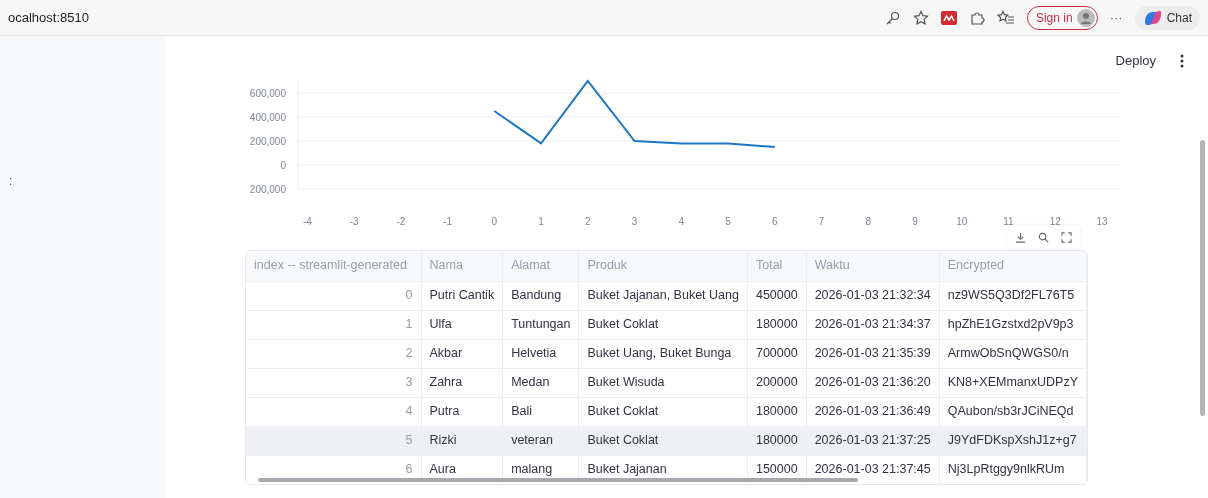  Describe the element at coordinates (558, 480) in the screenshot. I see `horizontal-scrollbar` at that location.